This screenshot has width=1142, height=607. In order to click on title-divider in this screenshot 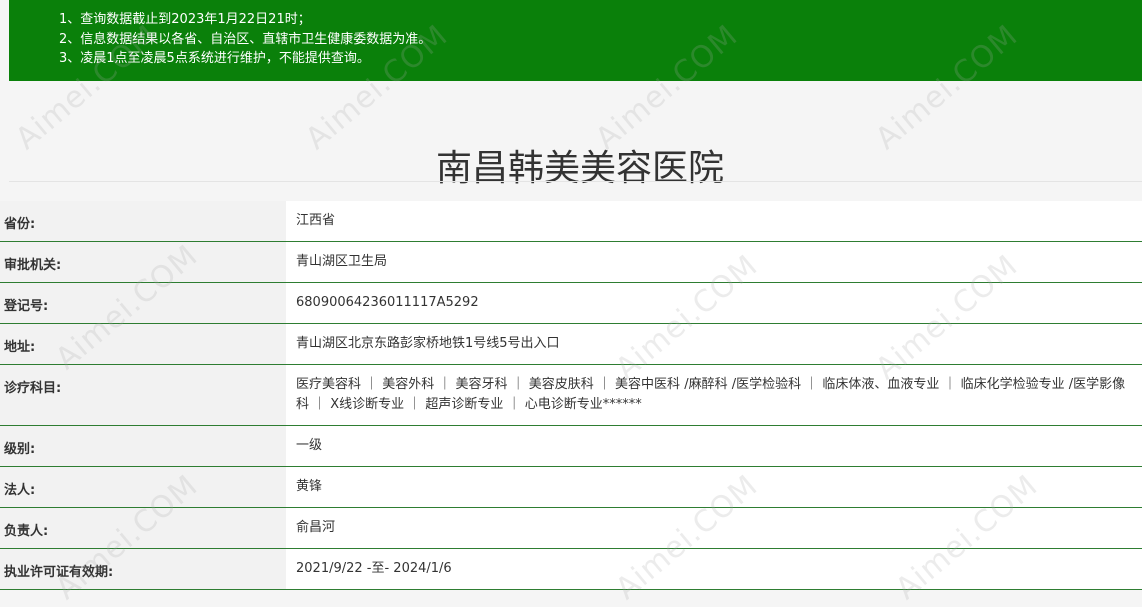, I will do `click(575, 181)`.